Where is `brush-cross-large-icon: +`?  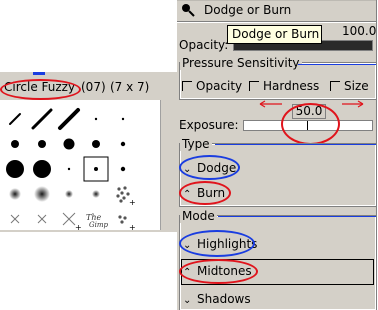 brush-cross-large-icon: + is located at coordinates (69, 219).